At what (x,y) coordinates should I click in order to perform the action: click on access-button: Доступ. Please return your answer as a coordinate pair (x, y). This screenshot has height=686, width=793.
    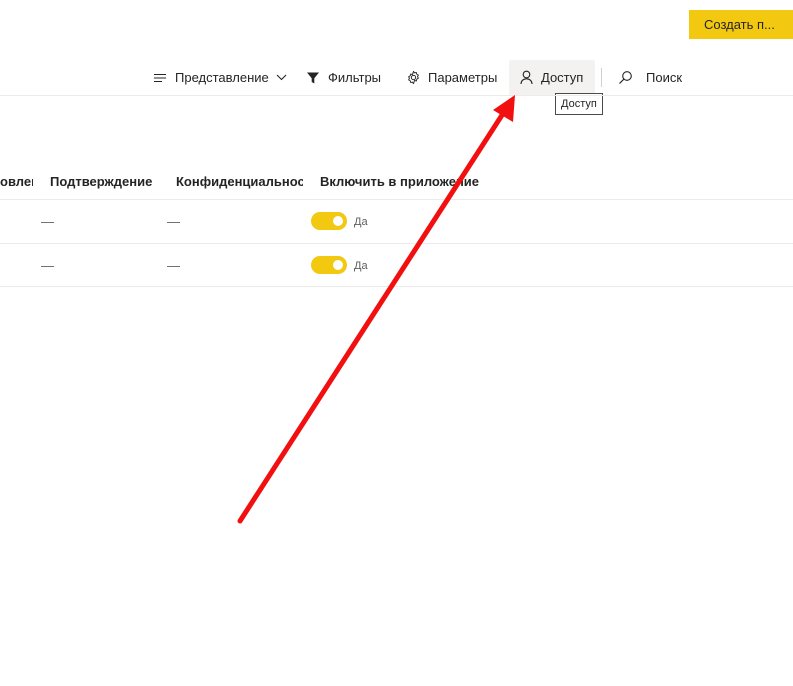
    Looking at the image, I should click on (552, 77).